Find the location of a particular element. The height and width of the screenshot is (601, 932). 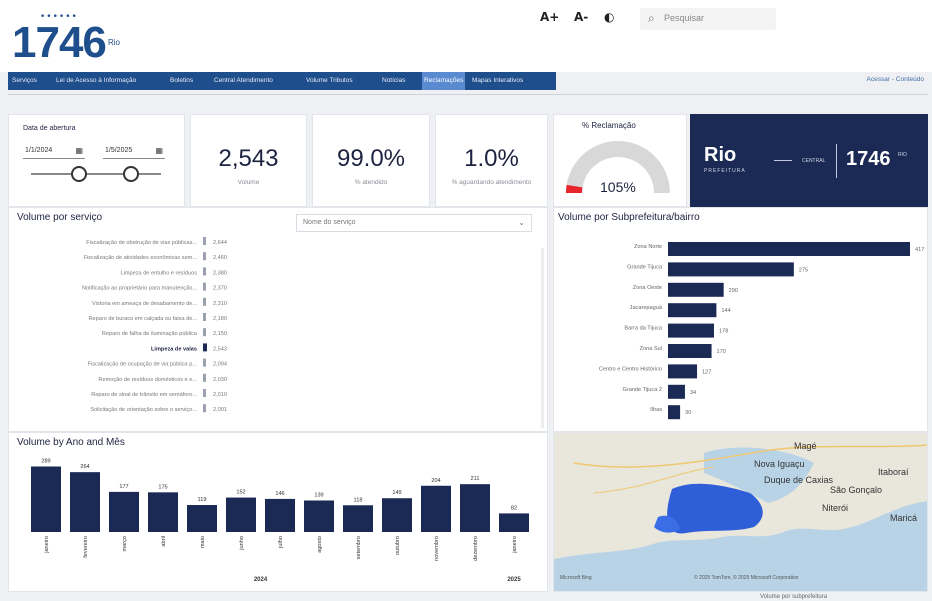

nav-item-mapas: Mapas Interativos is located at coordinates (497, 81).